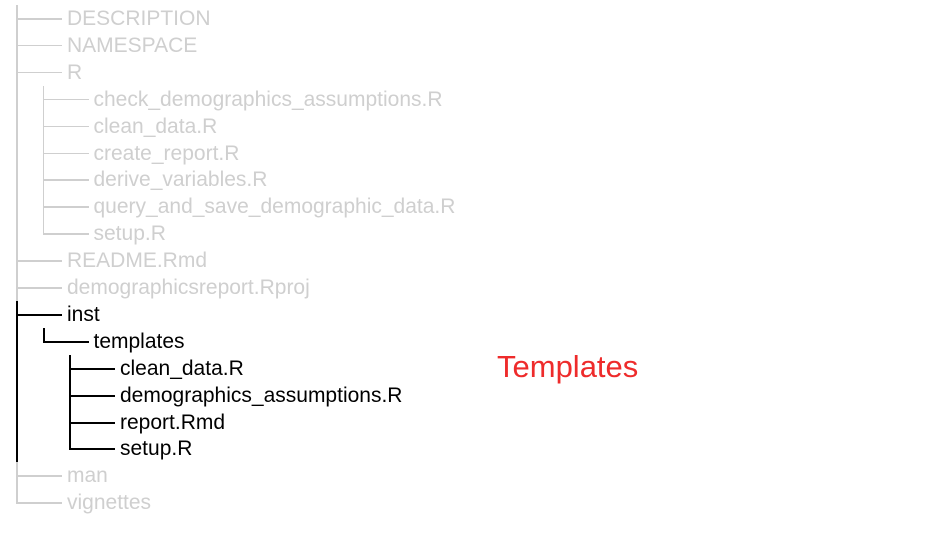 This screenshot has height=535, width=935. What do you see at coordinates (139, 18) in the screenshot?
I see `tree-file-label: DESCRIPTION` at bounding box center [139, 18].